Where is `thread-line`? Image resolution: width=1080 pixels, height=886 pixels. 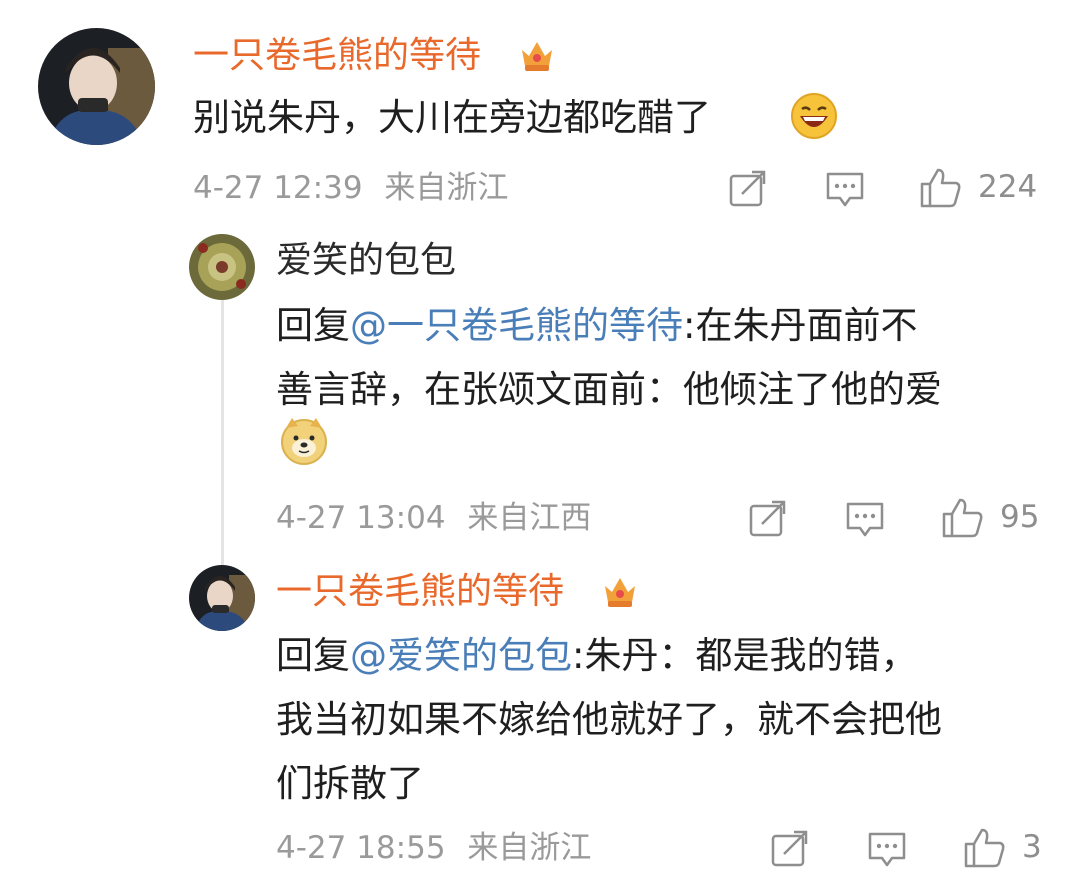 thread-line is located at coordinates (222, 432).